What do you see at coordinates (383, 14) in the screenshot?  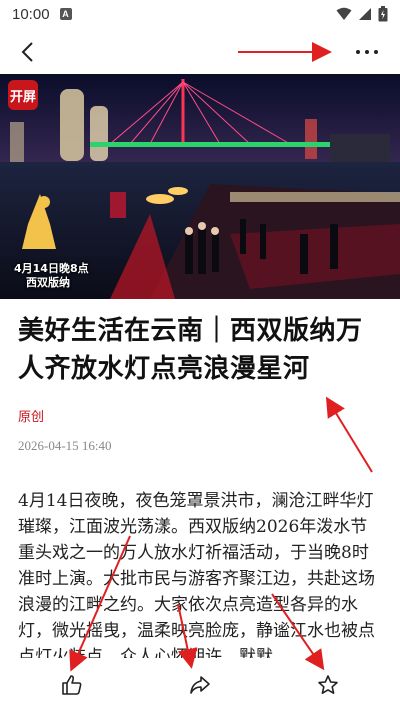 I see `battery-icon` at bounding box center [383, 14].